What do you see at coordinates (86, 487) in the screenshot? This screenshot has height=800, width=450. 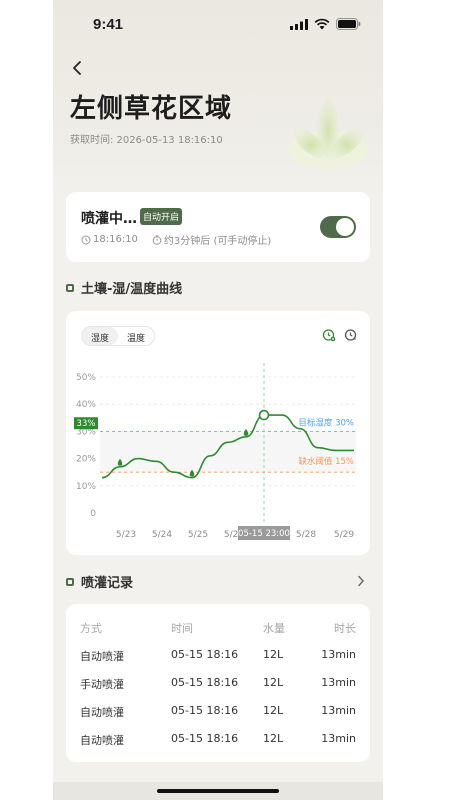 I see `y-tick-label: 10%` at bounding box center [86, 487].